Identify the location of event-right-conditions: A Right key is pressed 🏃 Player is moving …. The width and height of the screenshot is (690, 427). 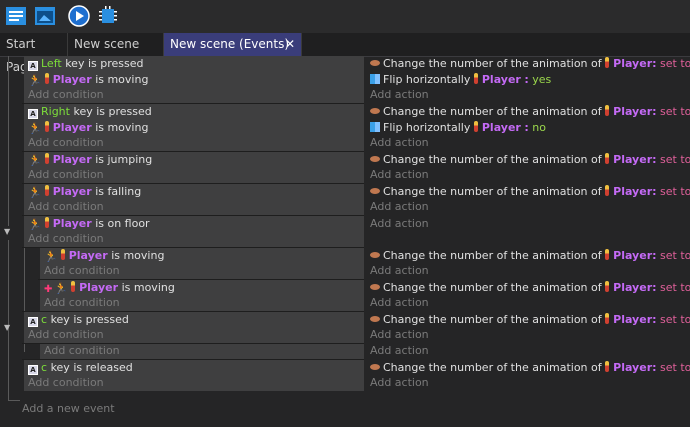
(194, 127).